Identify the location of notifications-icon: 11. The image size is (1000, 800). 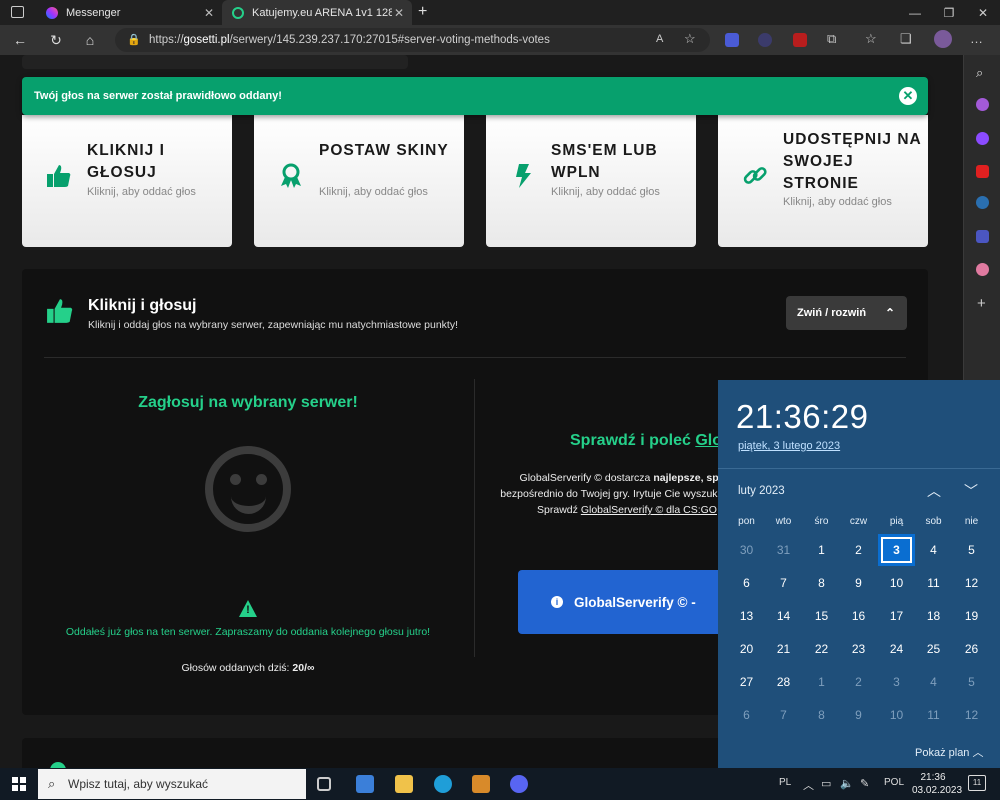
(977, 783).